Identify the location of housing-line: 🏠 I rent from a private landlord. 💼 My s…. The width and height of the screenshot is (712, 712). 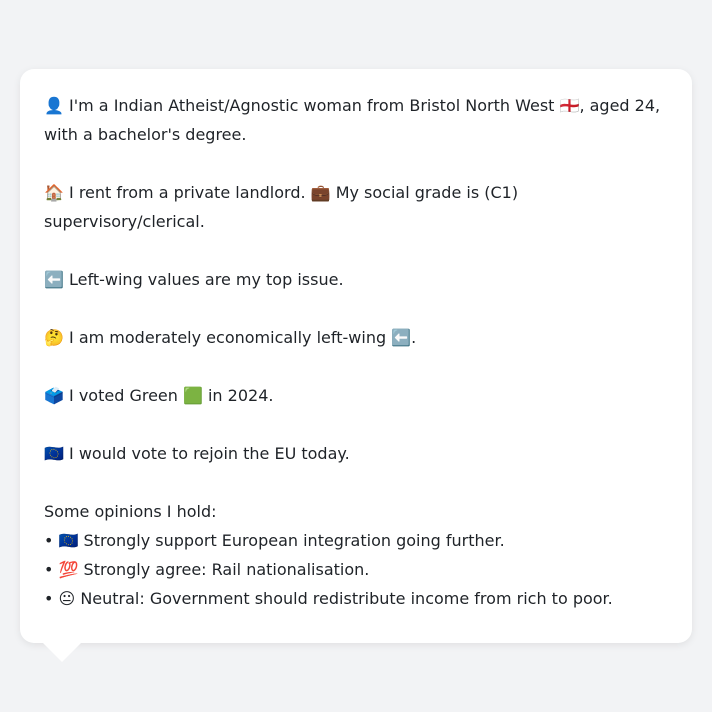
(356, 207).